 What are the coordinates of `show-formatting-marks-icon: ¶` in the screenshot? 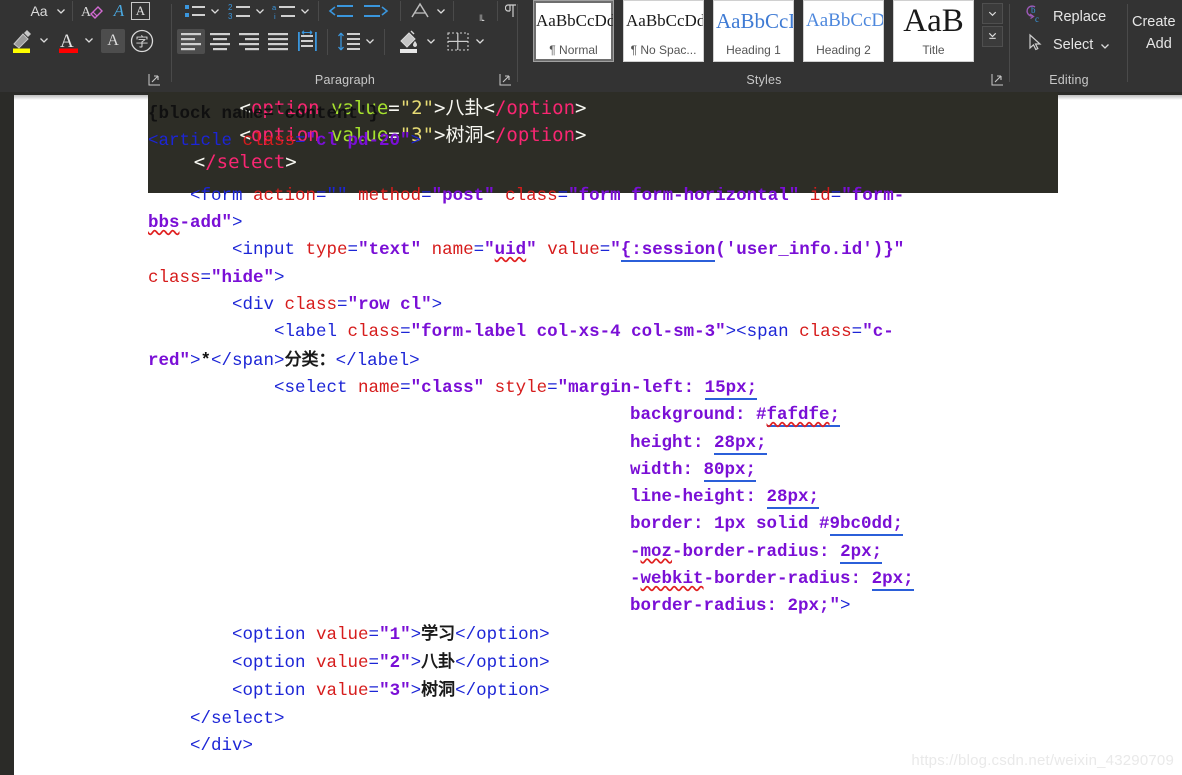 It's located at (475, 11).